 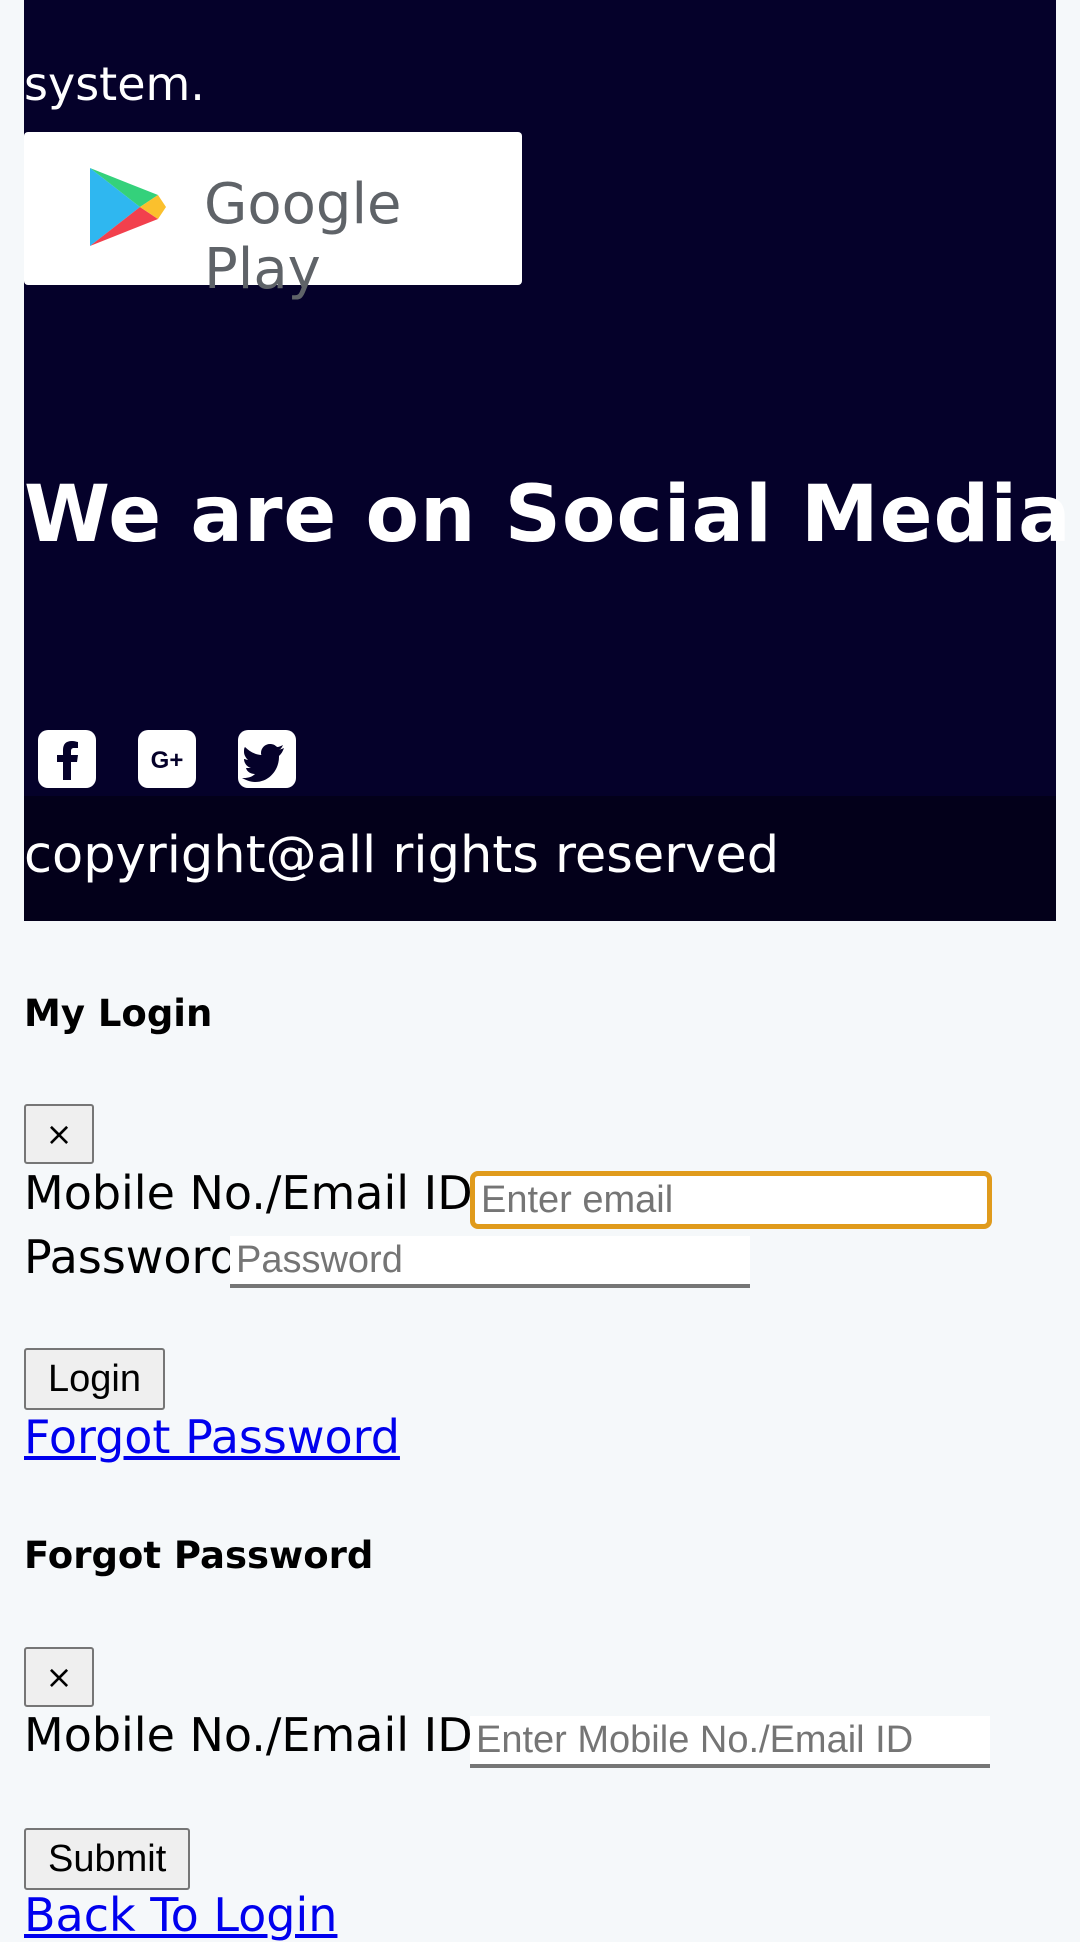 What do you see at coordinates (267, 759) in the screenshot?
I see `twitter-icon` at bounding box center [267, 759].